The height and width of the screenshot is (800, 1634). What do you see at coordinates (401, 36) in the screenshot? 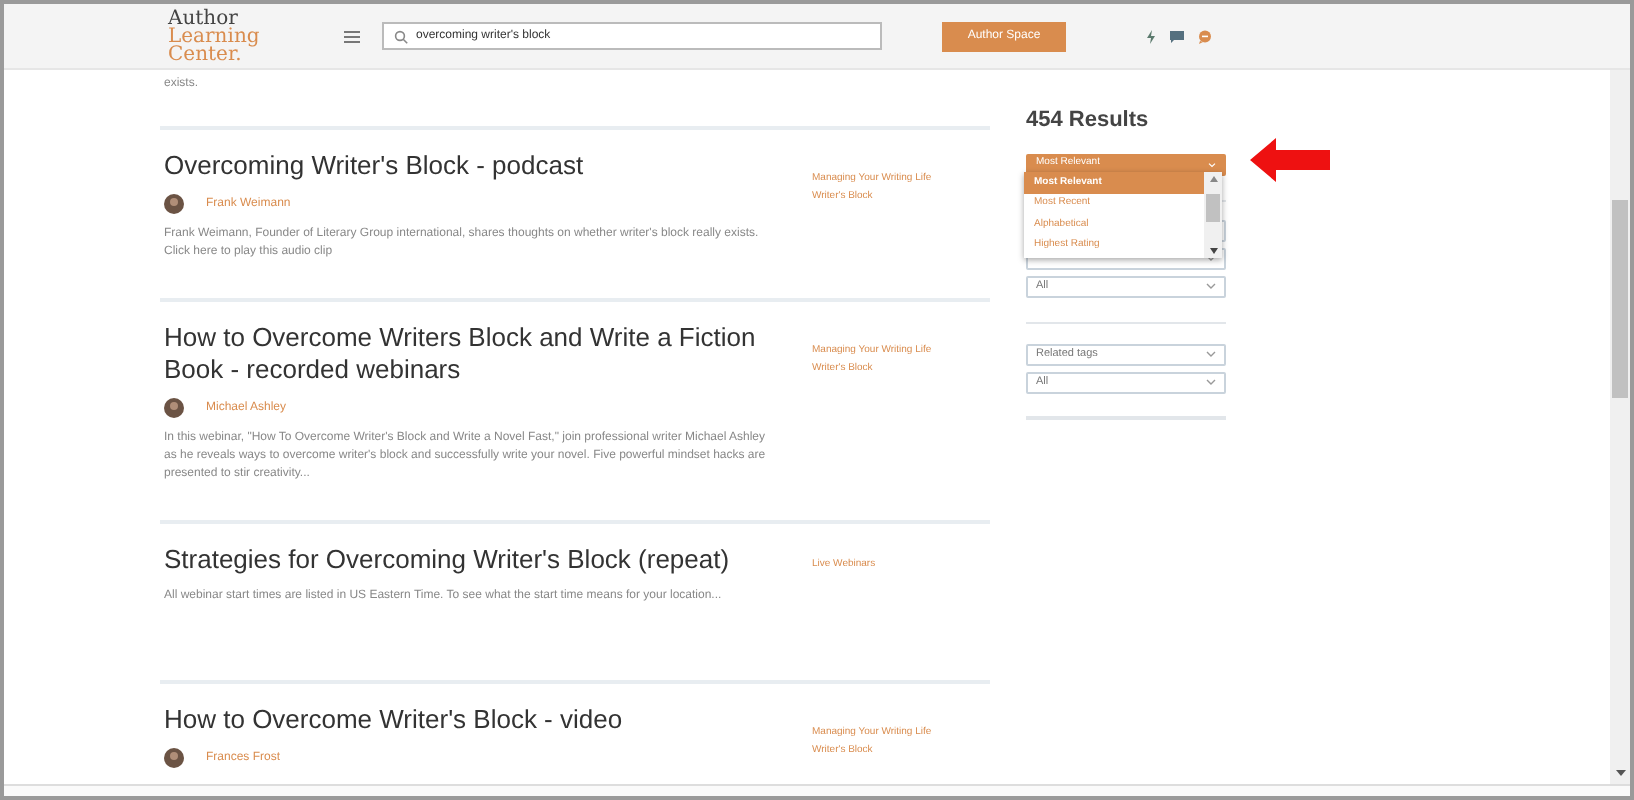
I see `search-icon` at bounding box center [401, 36].